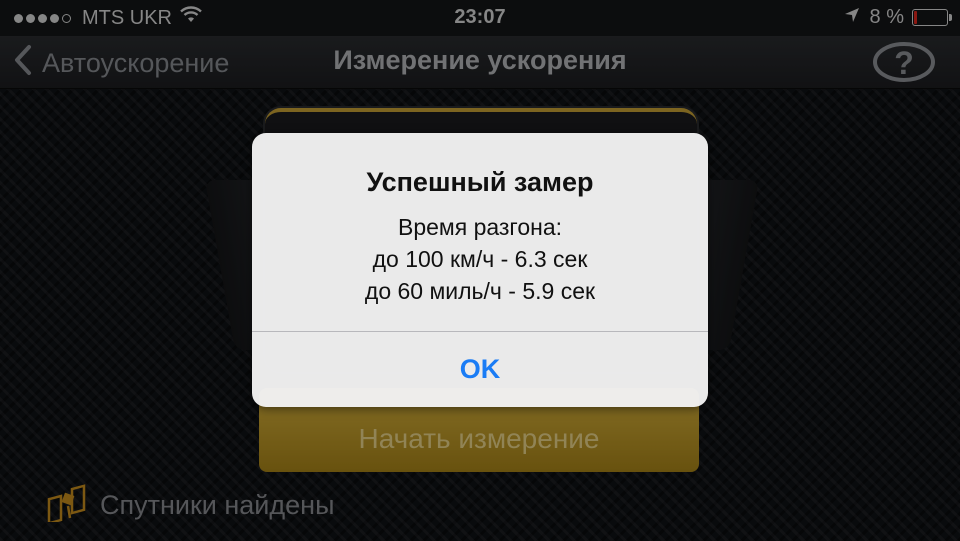 The height and width of the screenshot is (541, 960). Describe the element at coordinates (217, 505) in the screenshot. I see `satellite-status-label: Спутники найдены` at that location.